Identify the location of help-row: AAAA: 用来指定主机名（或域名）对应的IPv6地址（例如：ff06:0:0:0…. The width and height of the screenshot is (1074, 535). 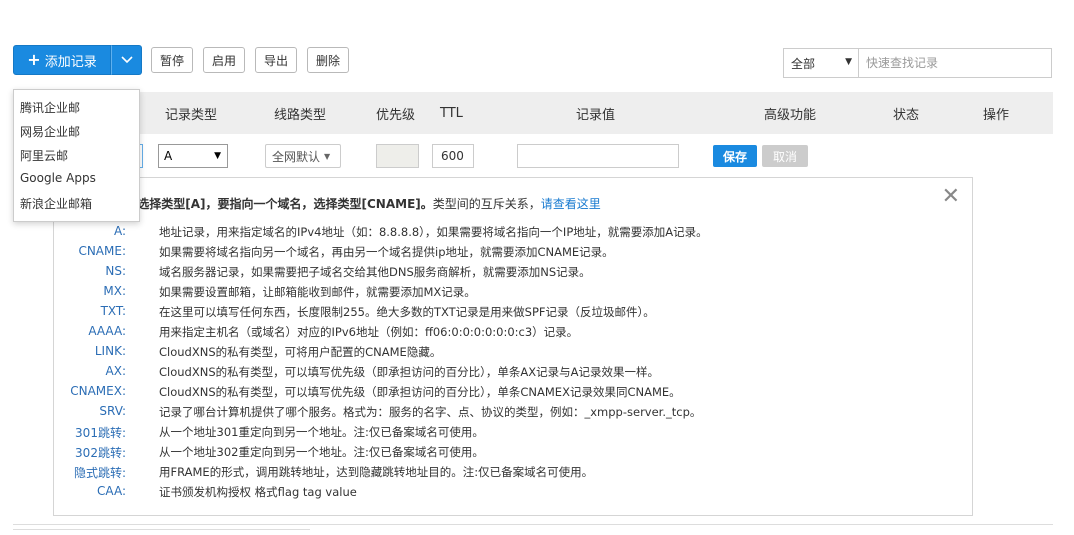
(513, 331).